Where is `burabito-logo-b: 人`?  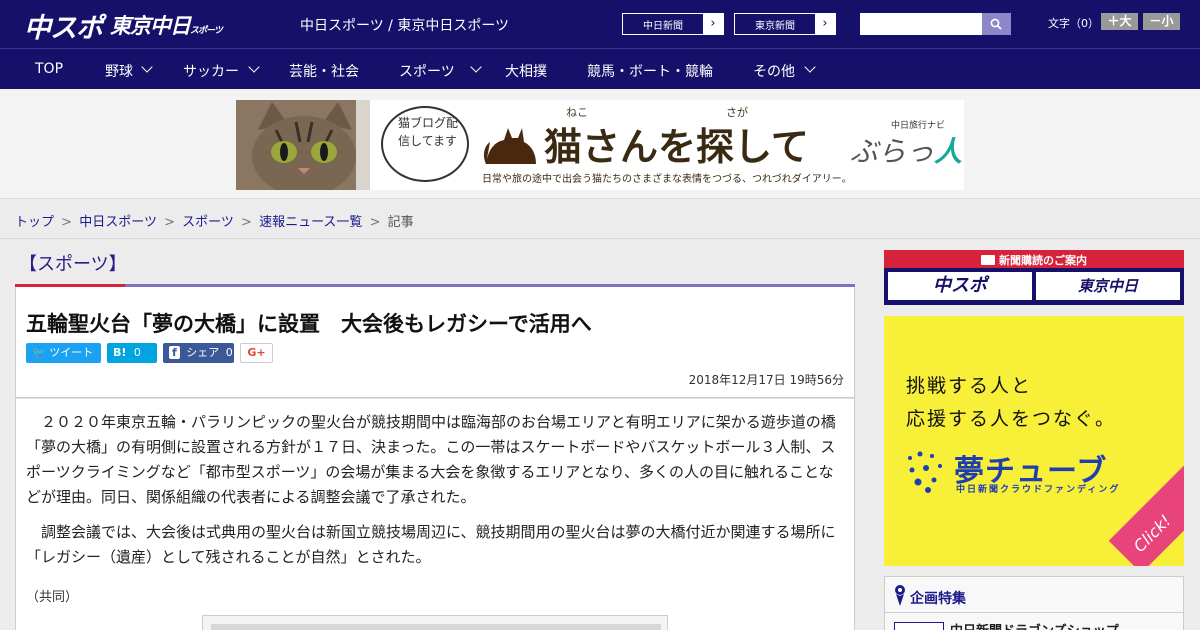 burabito-logo-b: 人 is located at coordinates (948, 151).